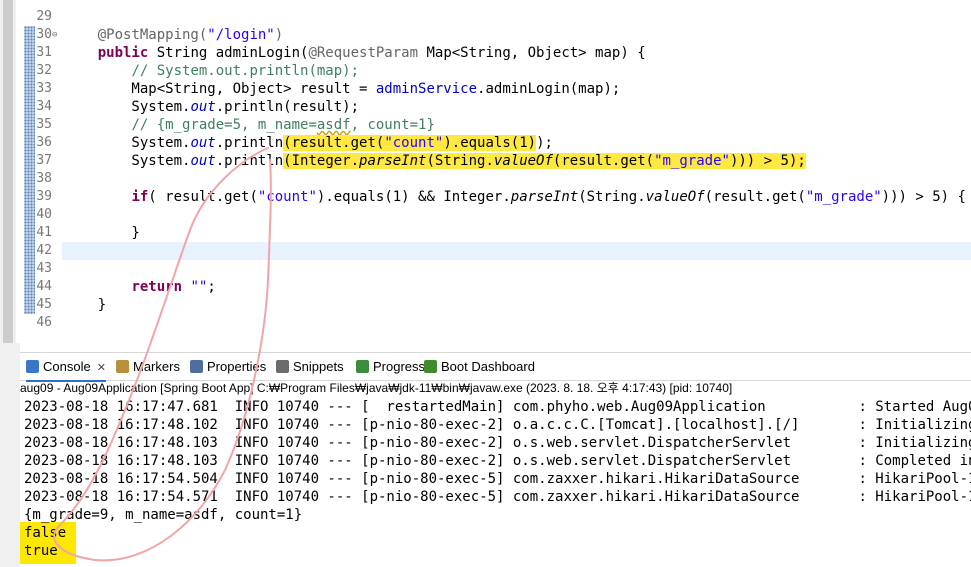 The image size is (971, 567). What do you see at coordinates (485, 179) in the screenshot?
I see `code-line: 38` at bounding box center [485, 179].